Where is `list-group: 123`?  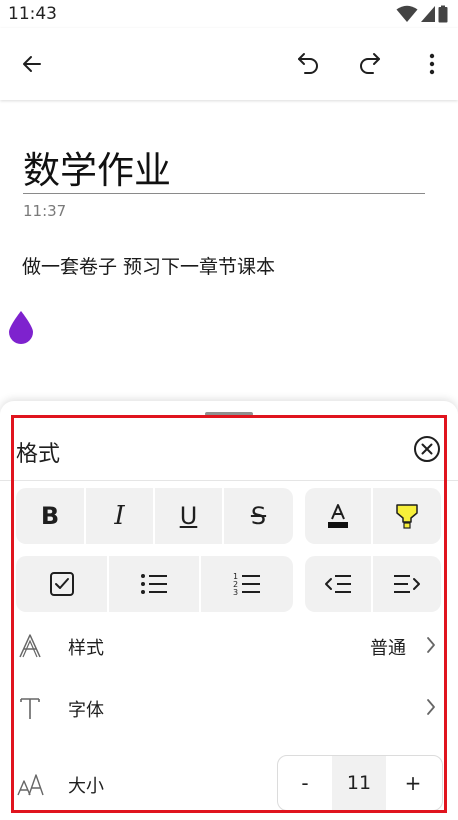
list-group: 123 is located at coordinates (154, 584).